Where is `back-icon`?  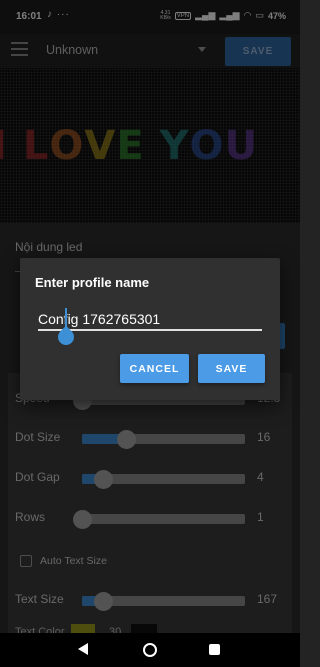
back-icon is located at coordinates (83, 649).